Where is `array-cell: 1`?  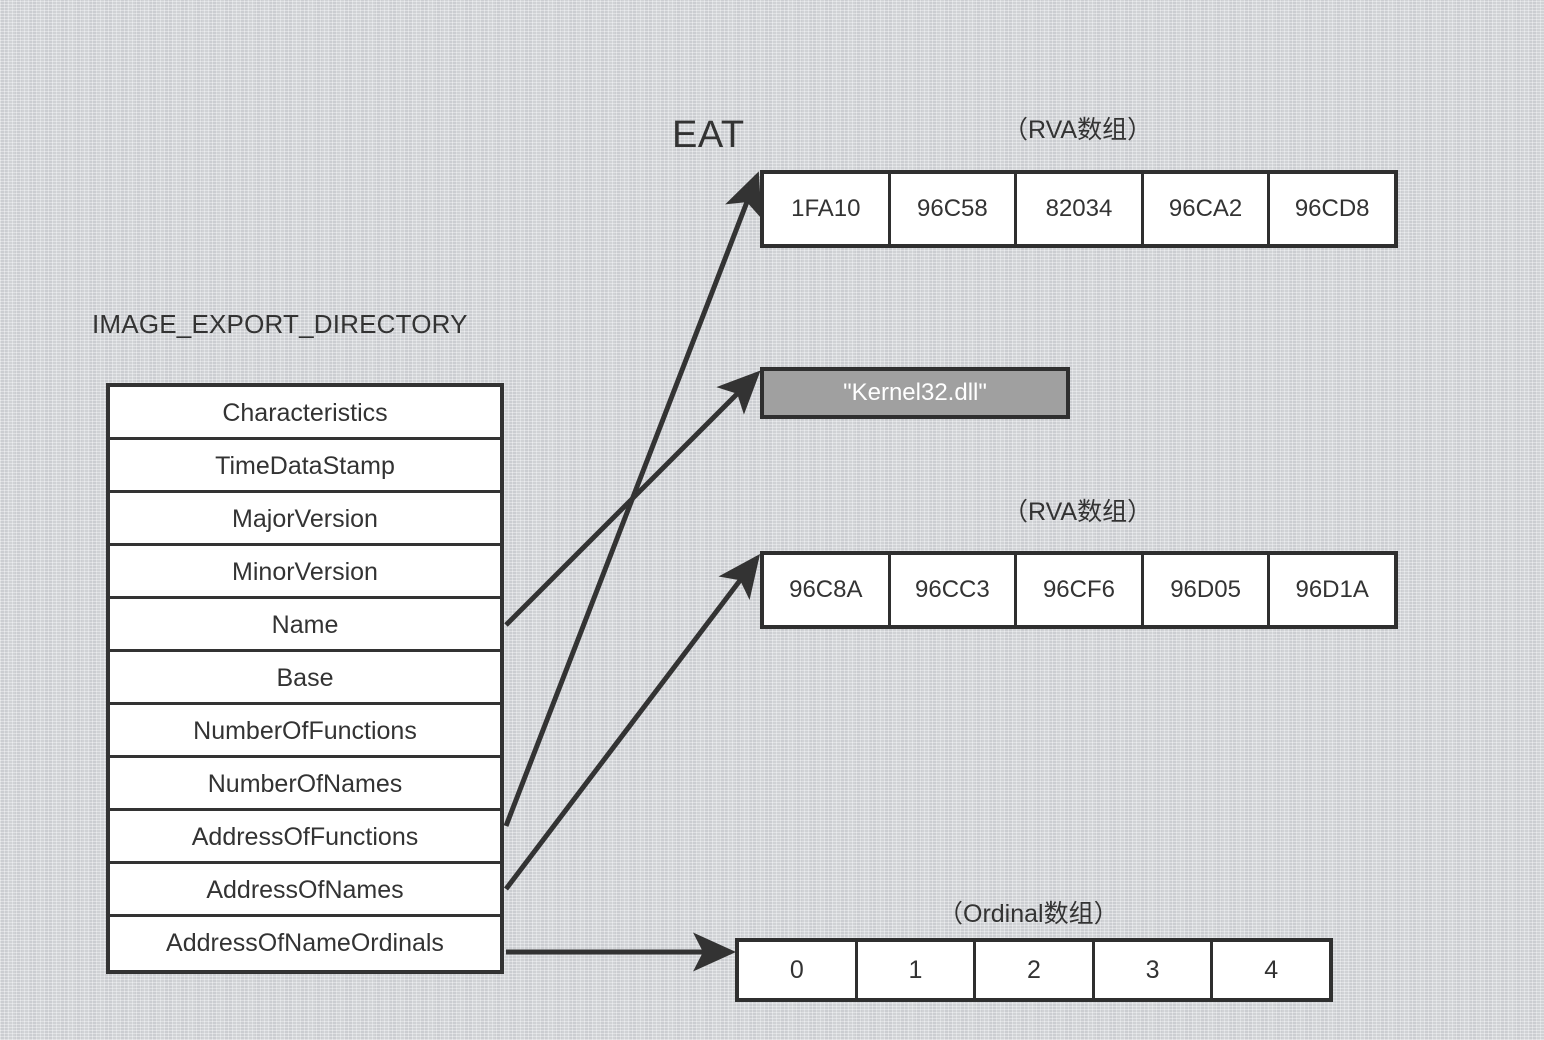 array-cell: 1 is located at coordinates (917, 970).